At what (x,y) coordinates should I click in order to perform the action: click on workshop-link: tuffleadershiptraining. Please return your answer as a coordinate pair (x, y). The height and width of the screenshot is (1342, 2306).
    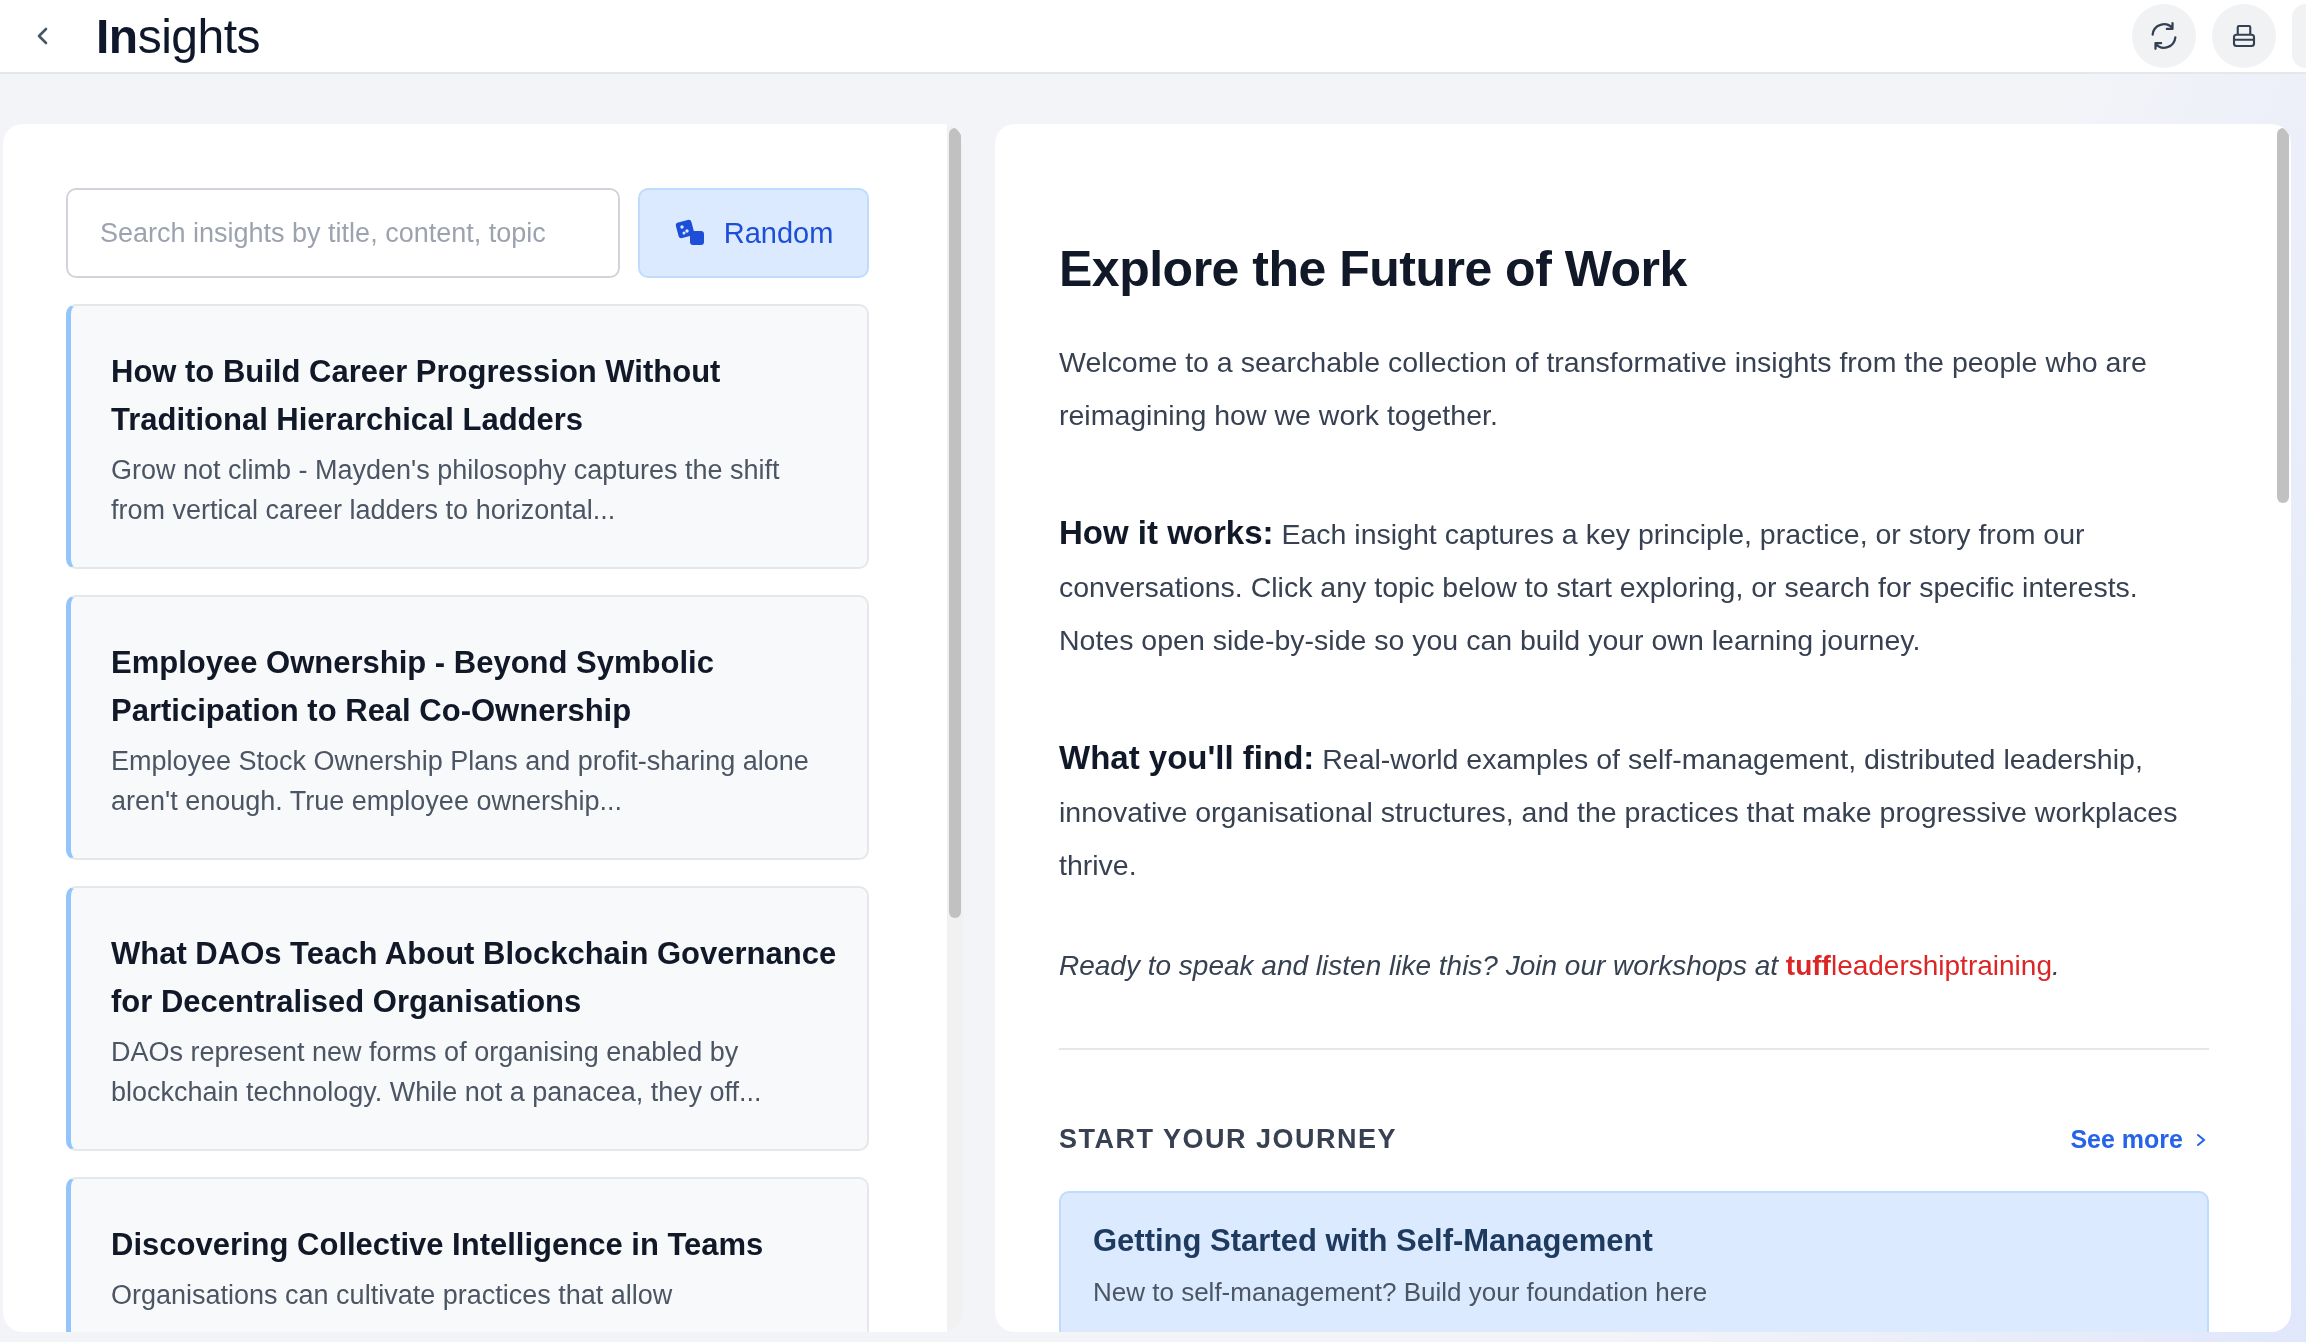
    Looking at the image, I should click on (1918, 965).